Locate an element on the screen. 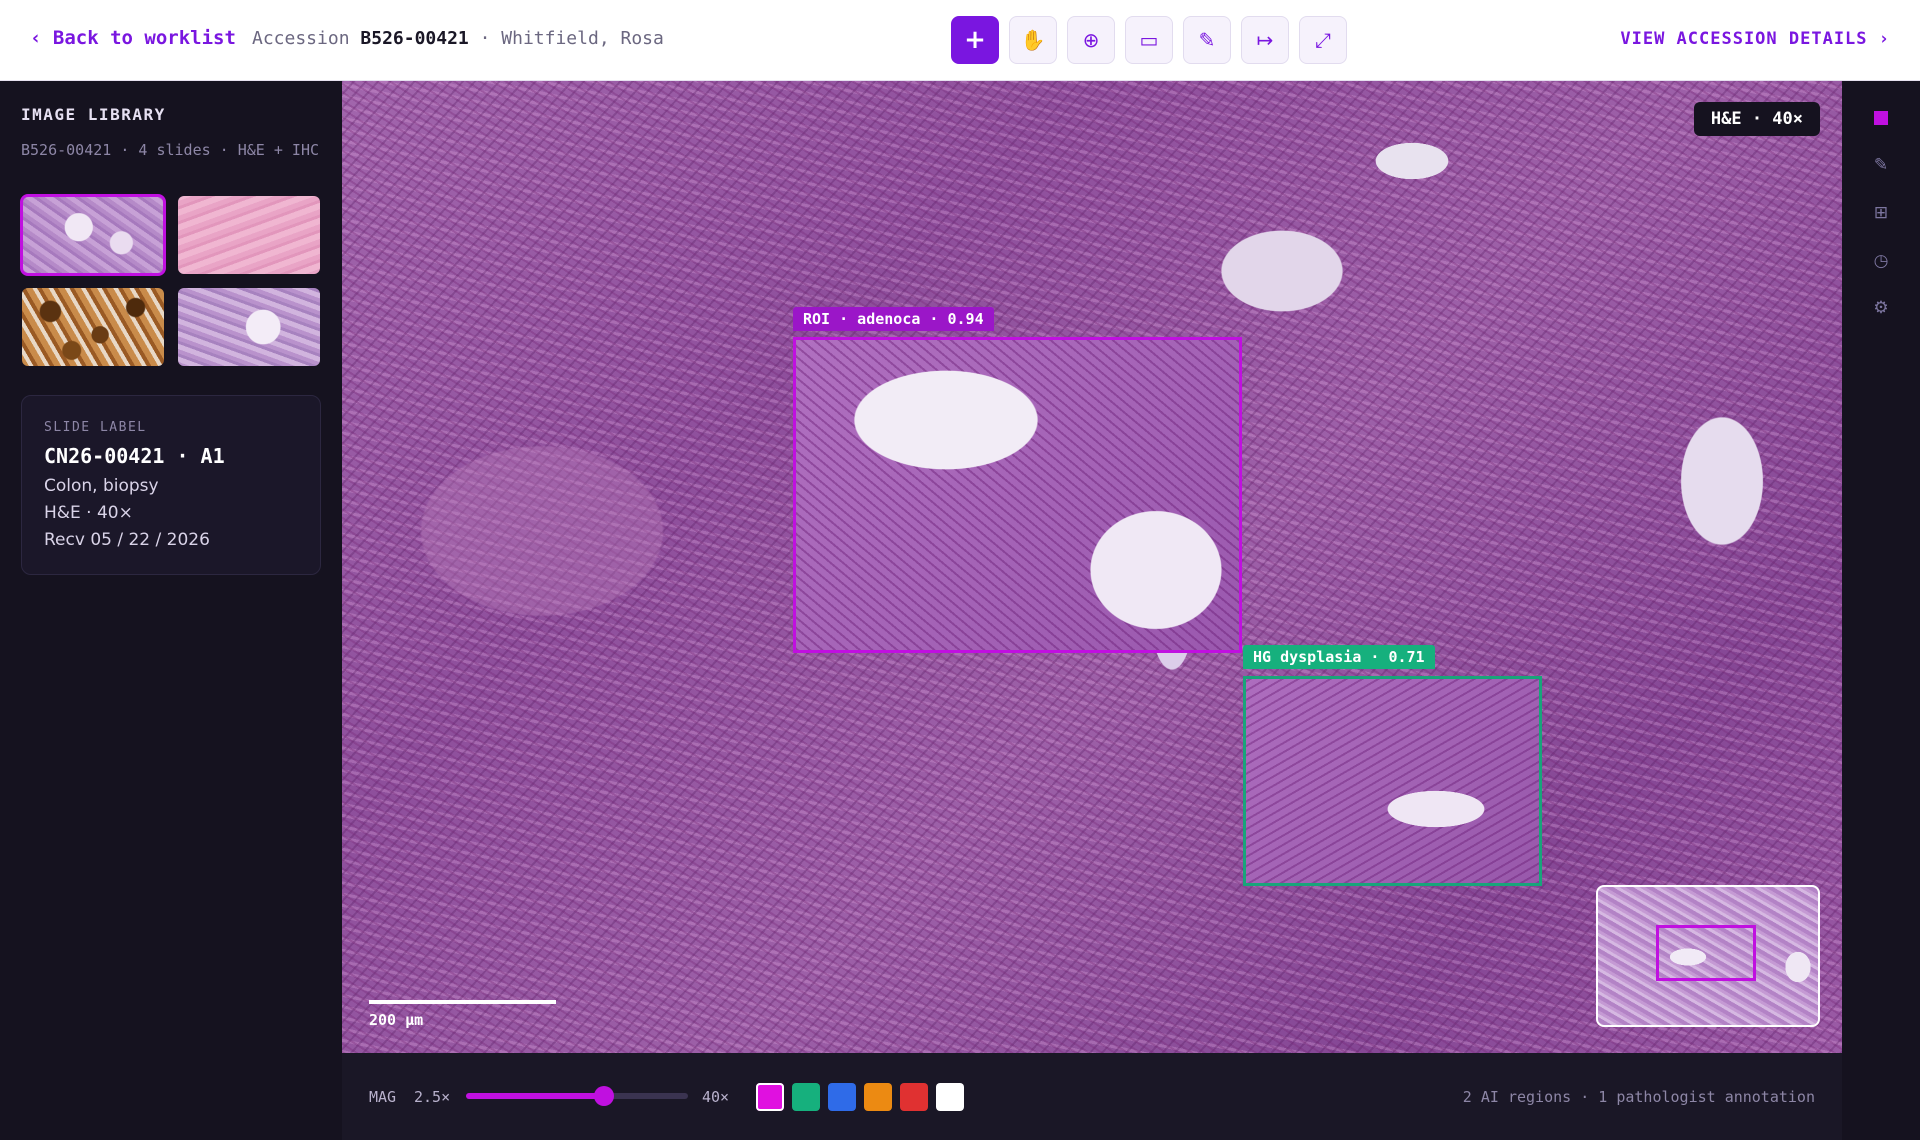 Image resolution: width=1920 pixels, height=1140 pixels. pen-tool-button: ✎ is located at coordinates (1207, 40).